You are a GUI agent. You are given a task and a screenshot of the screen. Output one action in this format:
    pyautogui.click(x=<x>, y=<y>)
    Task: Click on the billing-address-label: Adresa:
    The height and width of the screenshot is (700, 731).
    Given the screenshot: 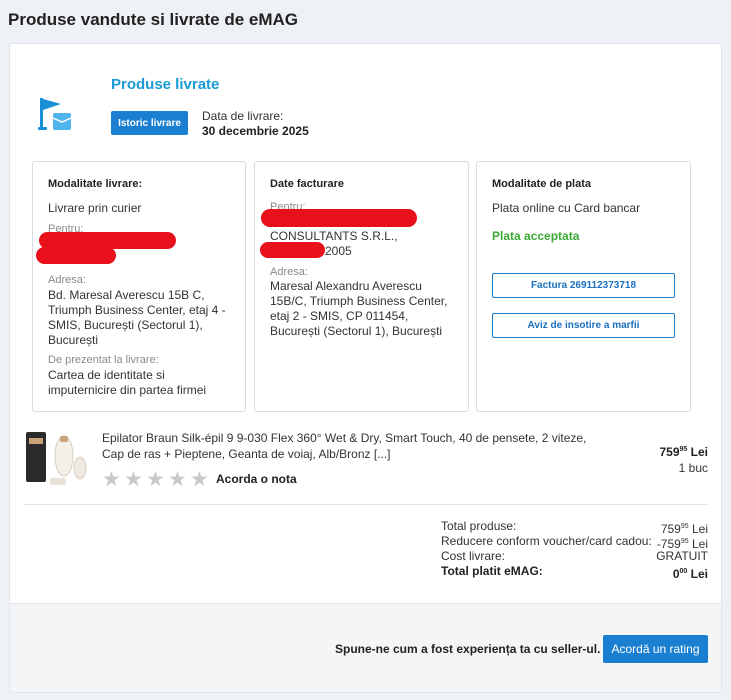 What is the action you would take?
    pyautogui.click(x=289, y=272)
    